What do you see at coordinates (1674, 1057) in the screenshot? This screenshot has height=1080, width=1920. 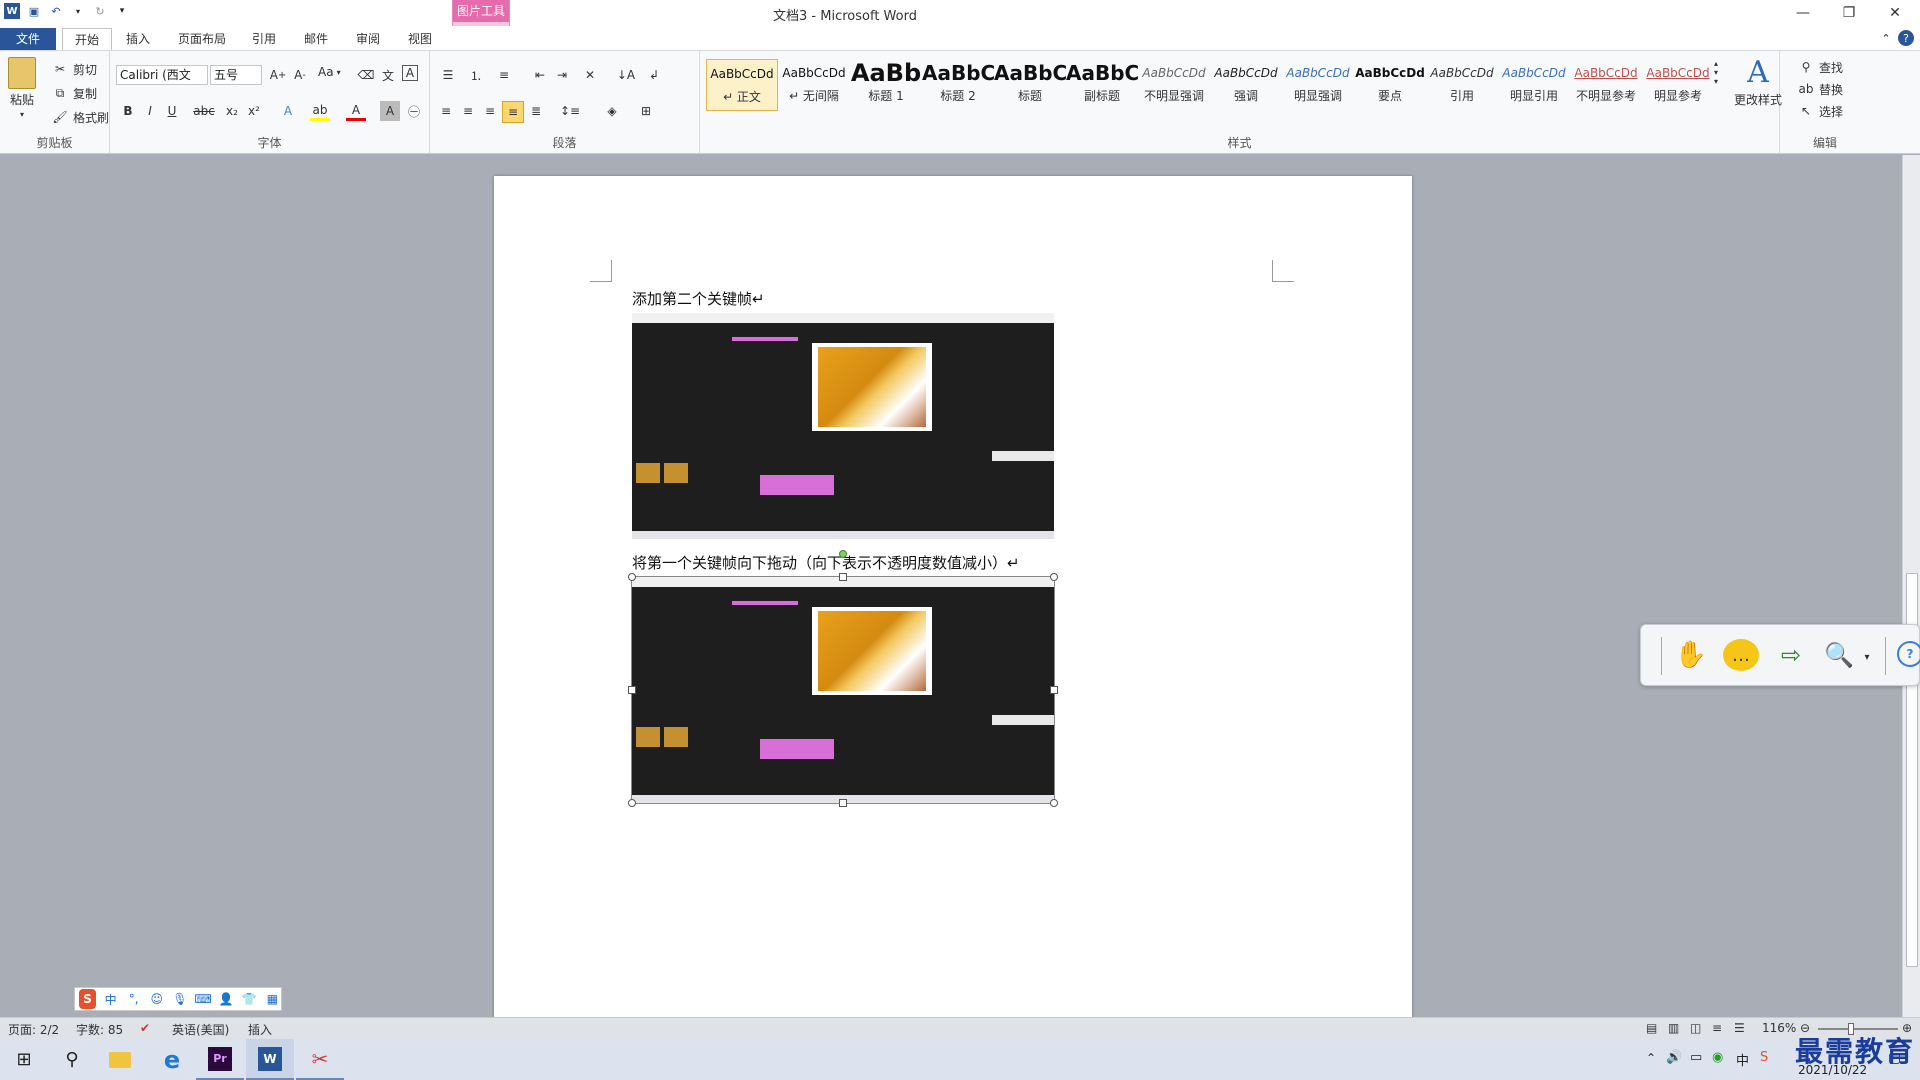 I see `volume-icon: 🔊` at bounding box center [1674, 1057].